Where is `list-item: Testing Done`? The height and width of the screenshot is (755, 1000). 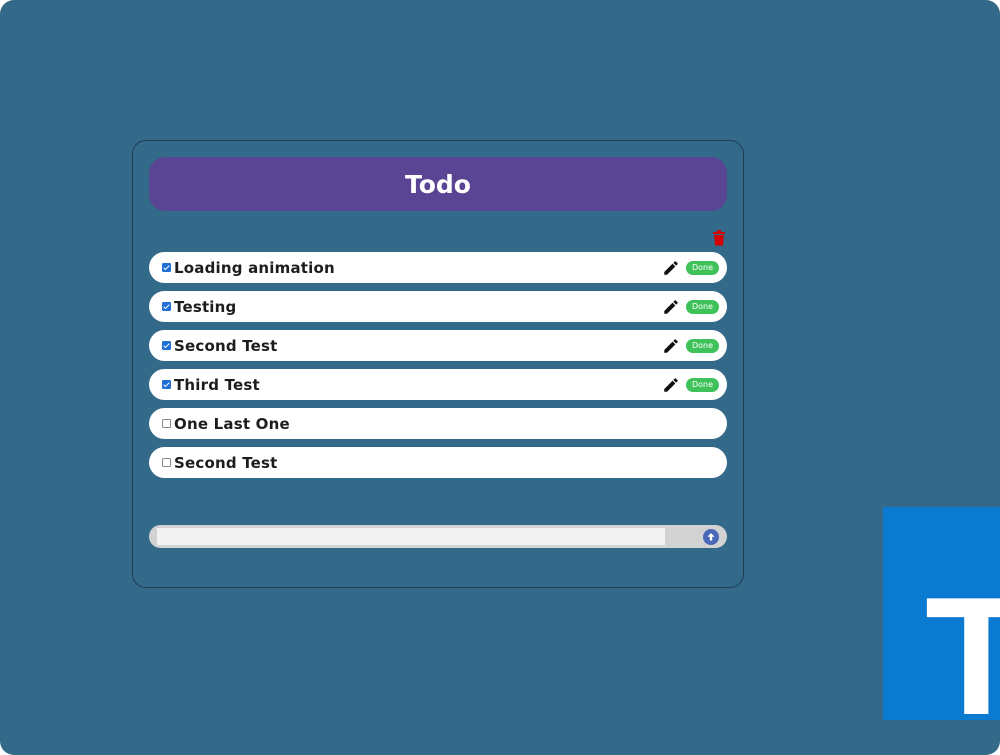 list-item: Testing Done is located at coordinates (438, 306).